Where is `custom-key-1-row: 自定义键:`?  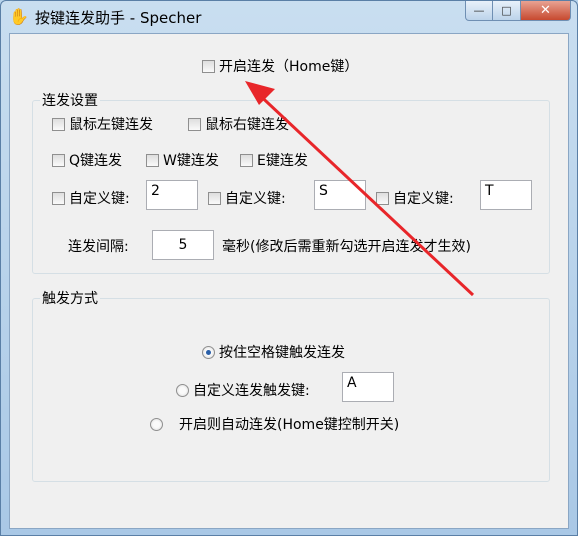 custom-key-1-row: 自定义键: is located at coordinates (91, 198).